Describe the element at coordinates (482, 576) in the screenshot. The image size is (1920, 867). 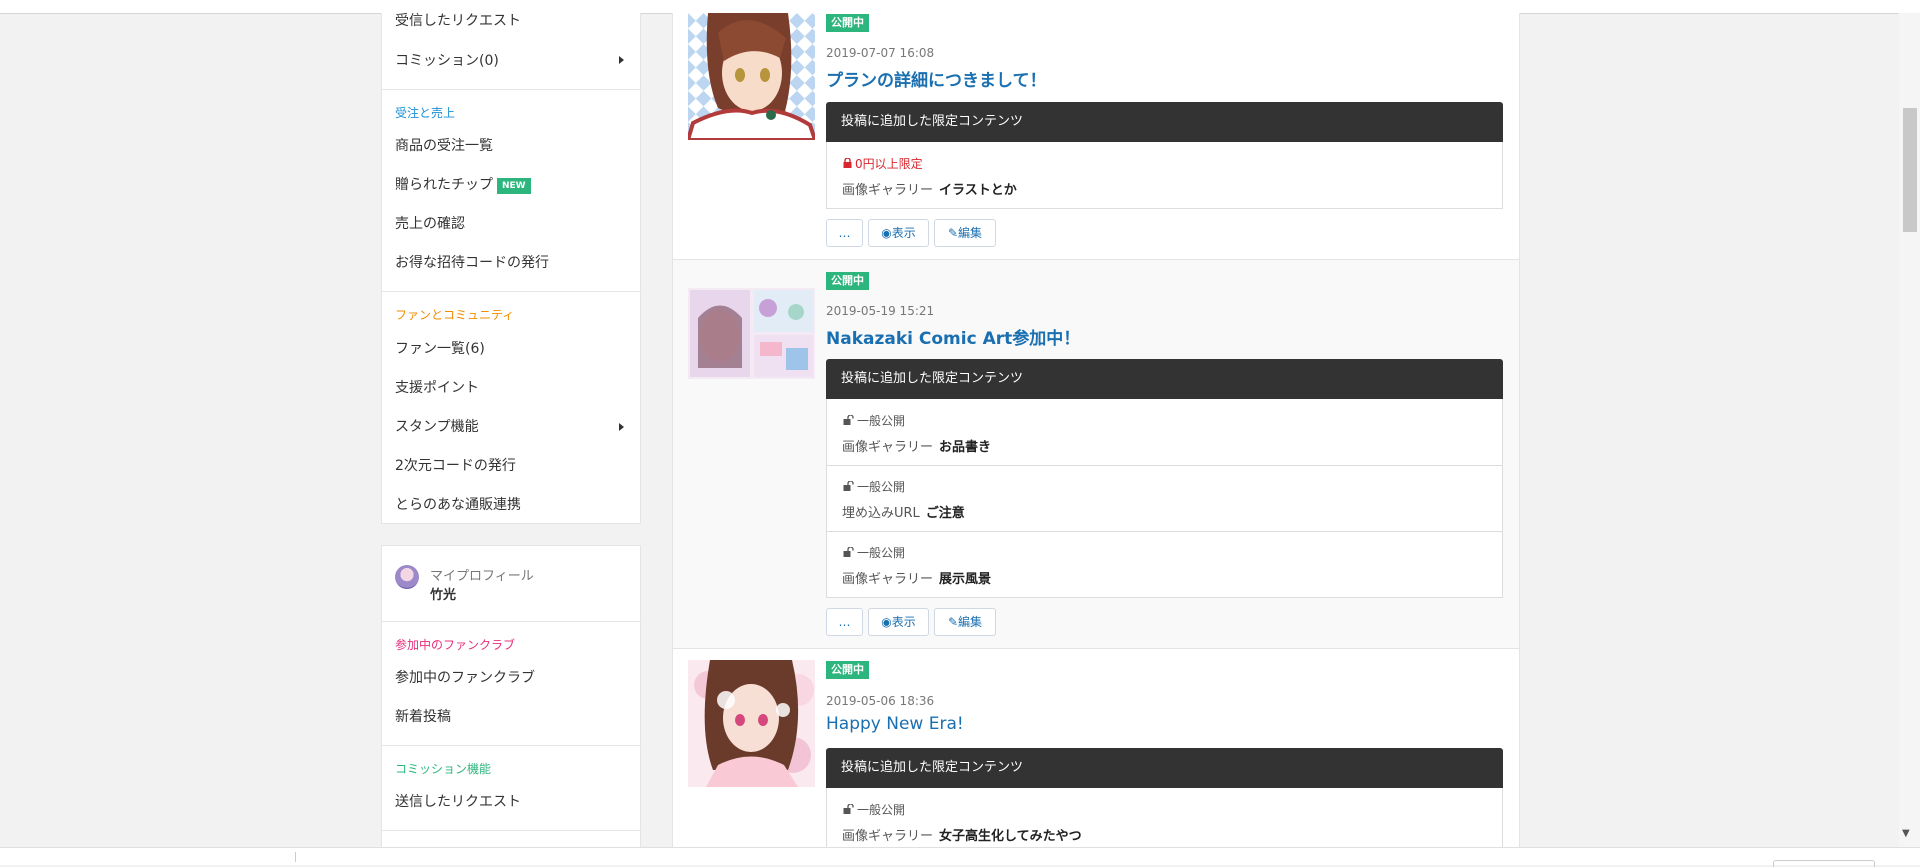
I see `profile-label: マイプロフィール` at that location.